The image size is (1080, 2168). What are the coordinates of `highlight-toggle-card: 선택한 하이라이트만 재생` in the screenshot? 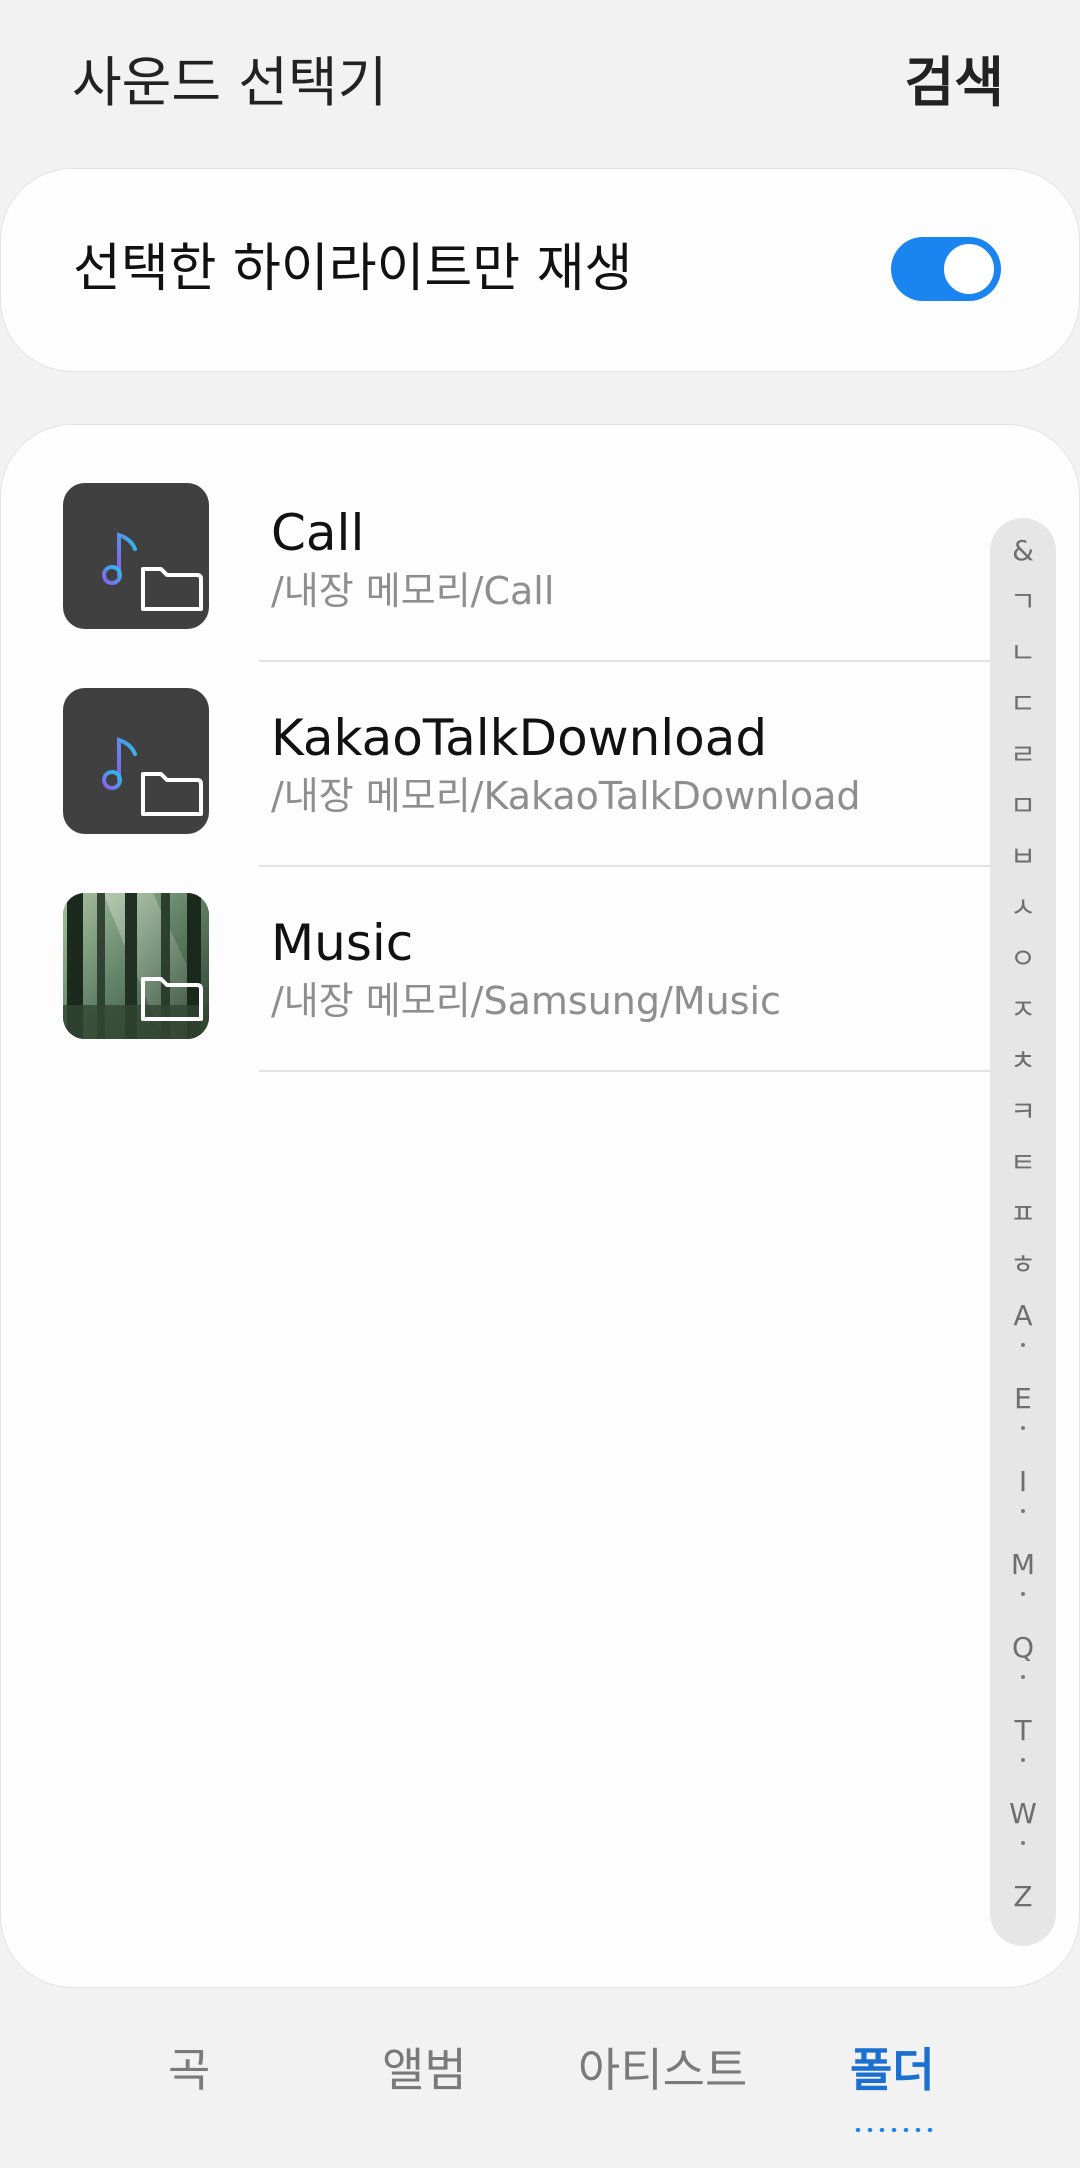 It's located at (540, 270).